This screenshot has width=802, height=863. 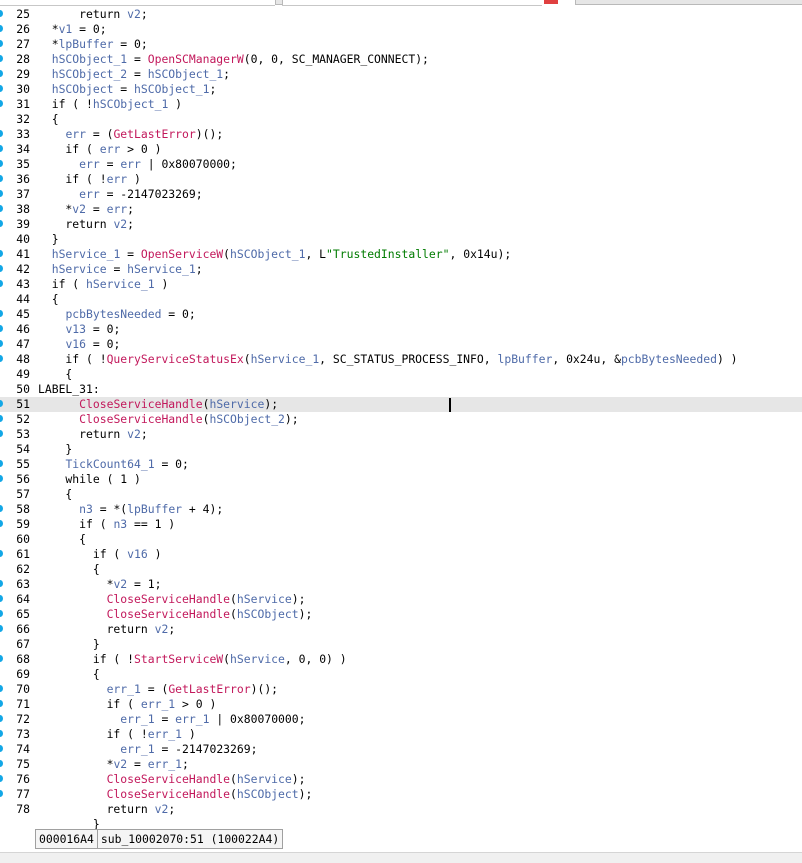 What do you see at coordinates (401, 374) in the screenshot?
I see `code-line: 49 {` at bounding box center [401, 374].